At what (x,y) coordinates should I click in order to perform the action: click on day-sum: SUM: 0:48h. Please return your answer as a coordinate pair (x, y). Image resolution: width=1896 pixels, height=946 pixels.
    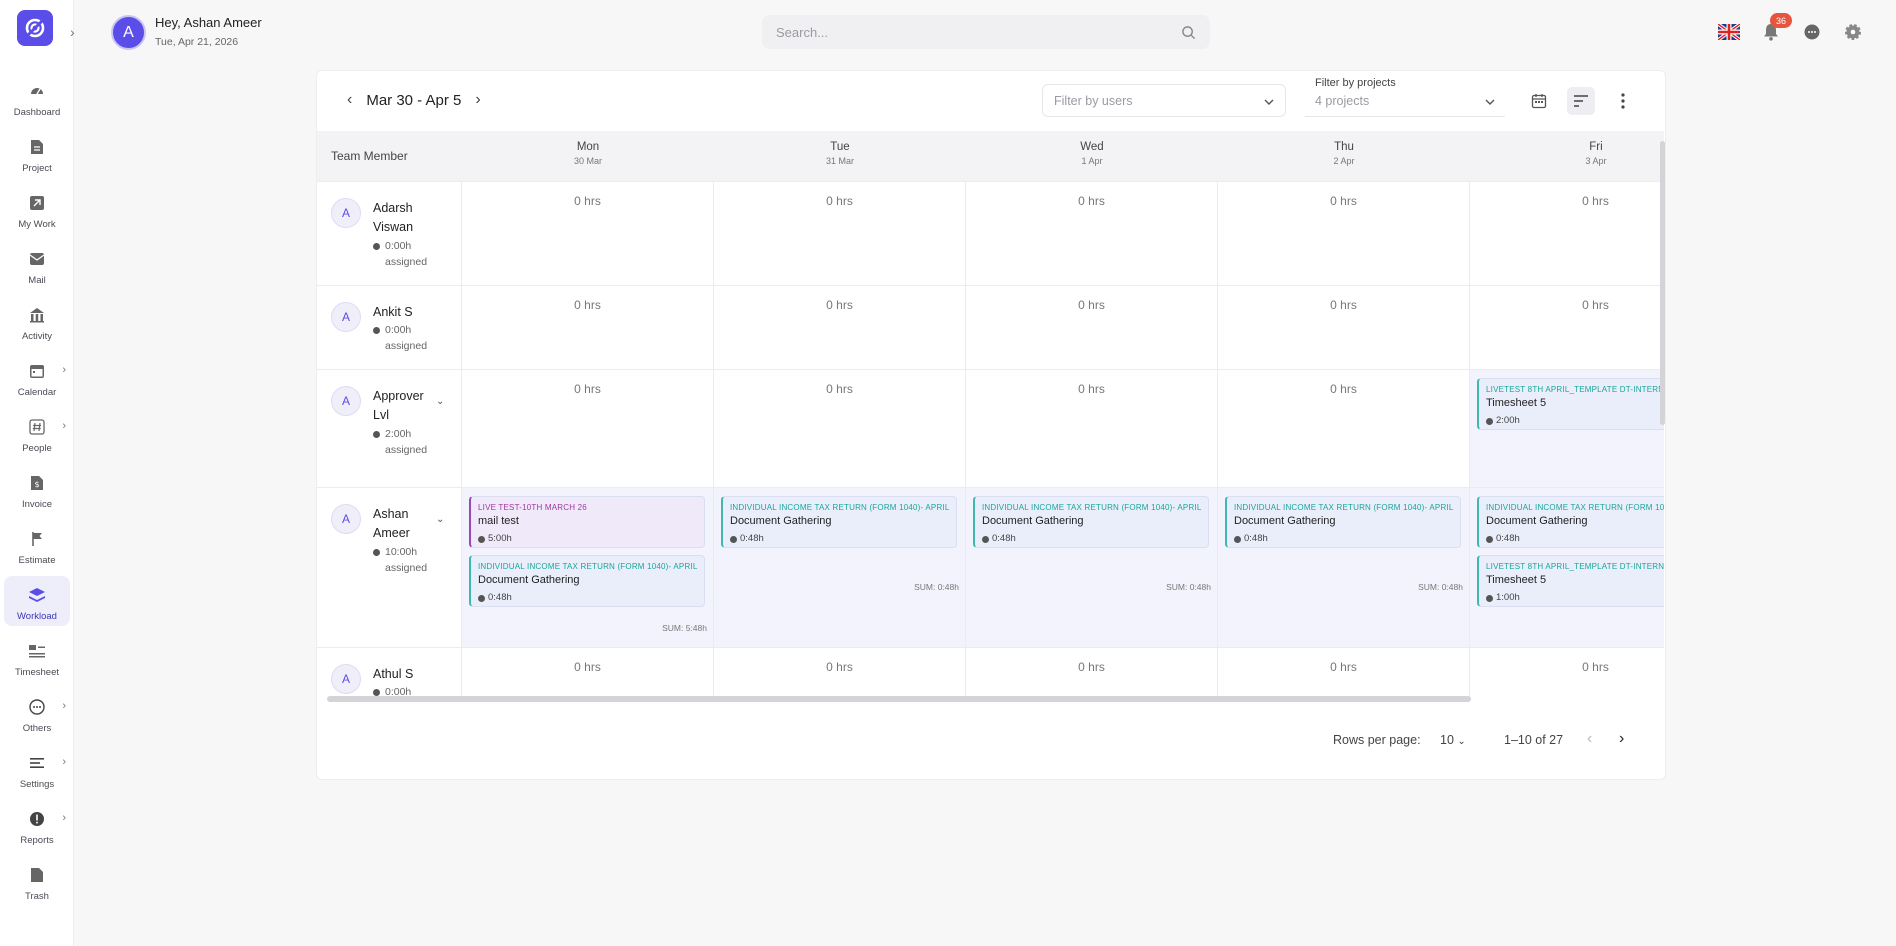
    Looking at the image, I should click on (1440, 587).